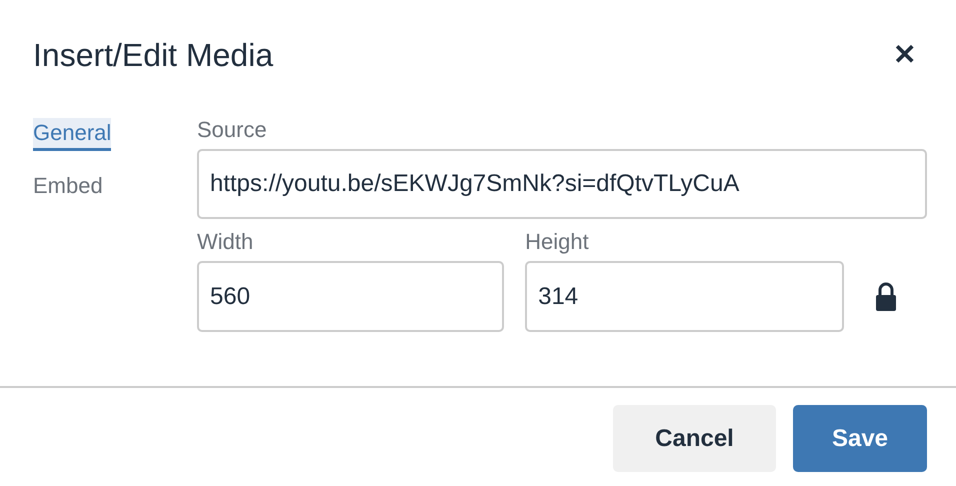 The width and height of the screenshot is (956, 486). Describe the element at coordinates (684, 296) in the screenshot. I see `height-field: 314` at that location.